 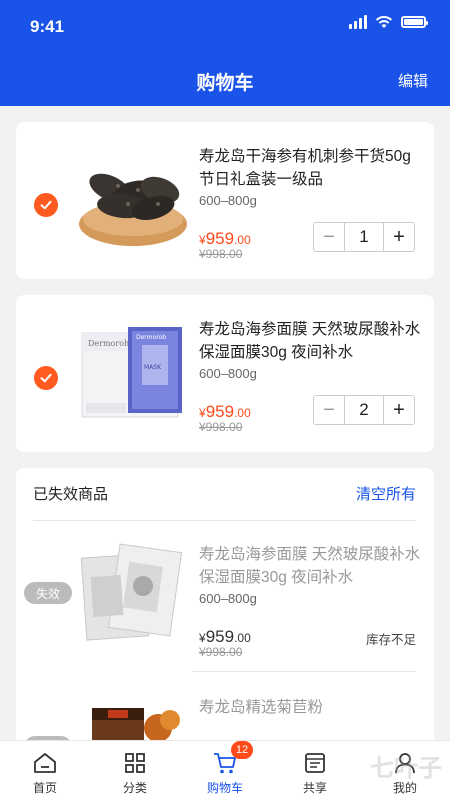 I want to click on watermark: 七叶子, so click(x=406, y=768).